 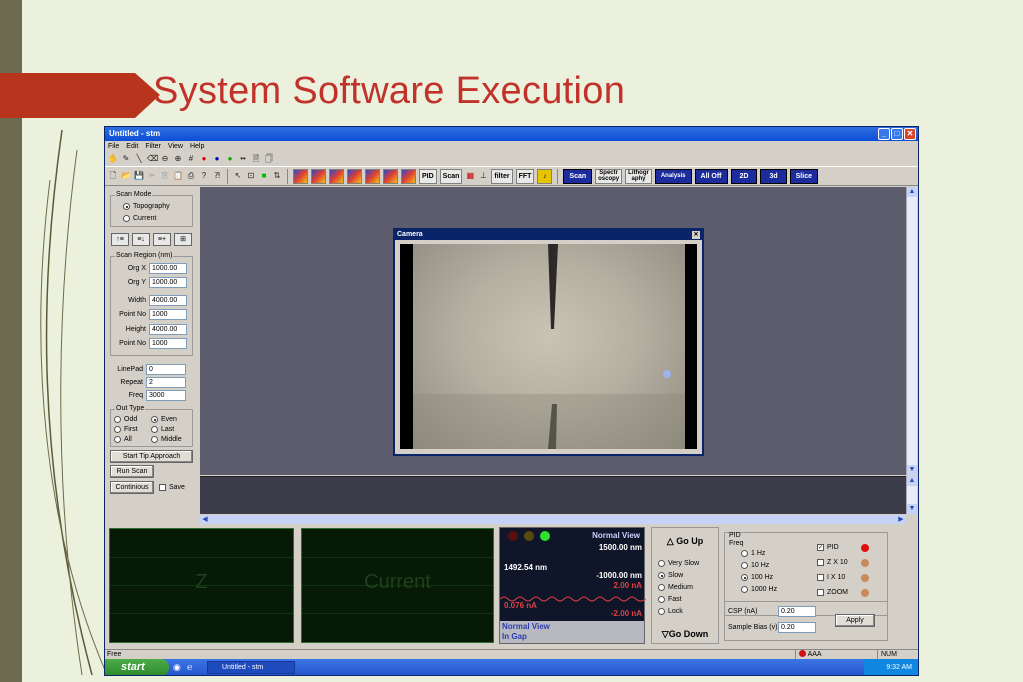 What do you see at coordinates (132, 146) in the screenshot?
I see `menu-edit: Edit` at bounding box center [132, 146].